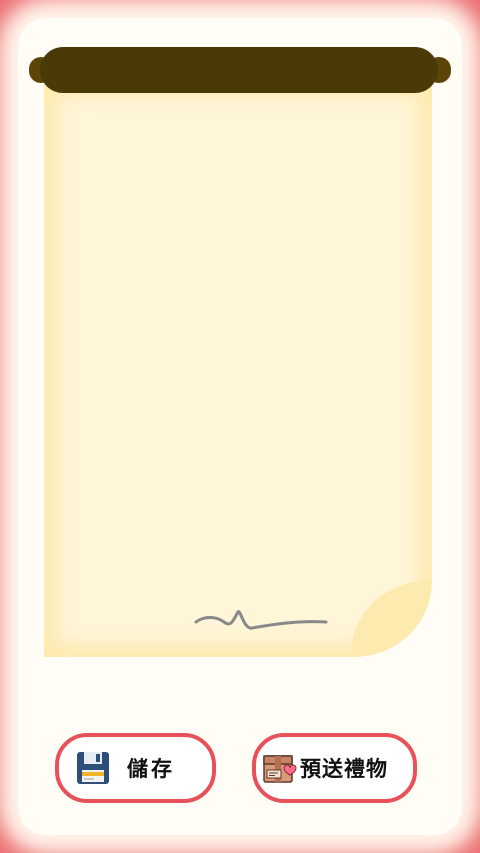  I want to click on send-gift-button-label: 預送禮物, so click(344, 769).